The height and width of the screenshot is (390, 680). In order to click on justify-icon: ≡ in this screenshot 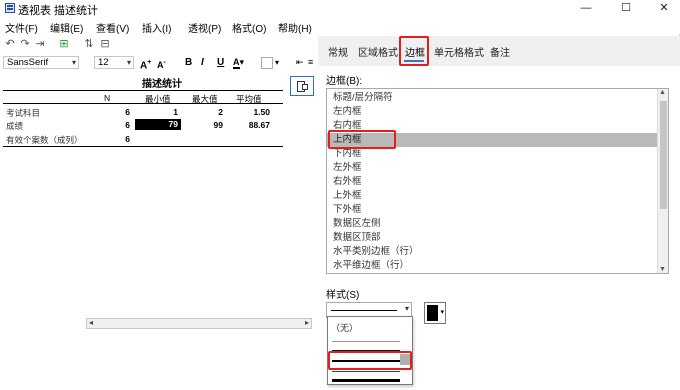, I will do `click(310, 62)`.